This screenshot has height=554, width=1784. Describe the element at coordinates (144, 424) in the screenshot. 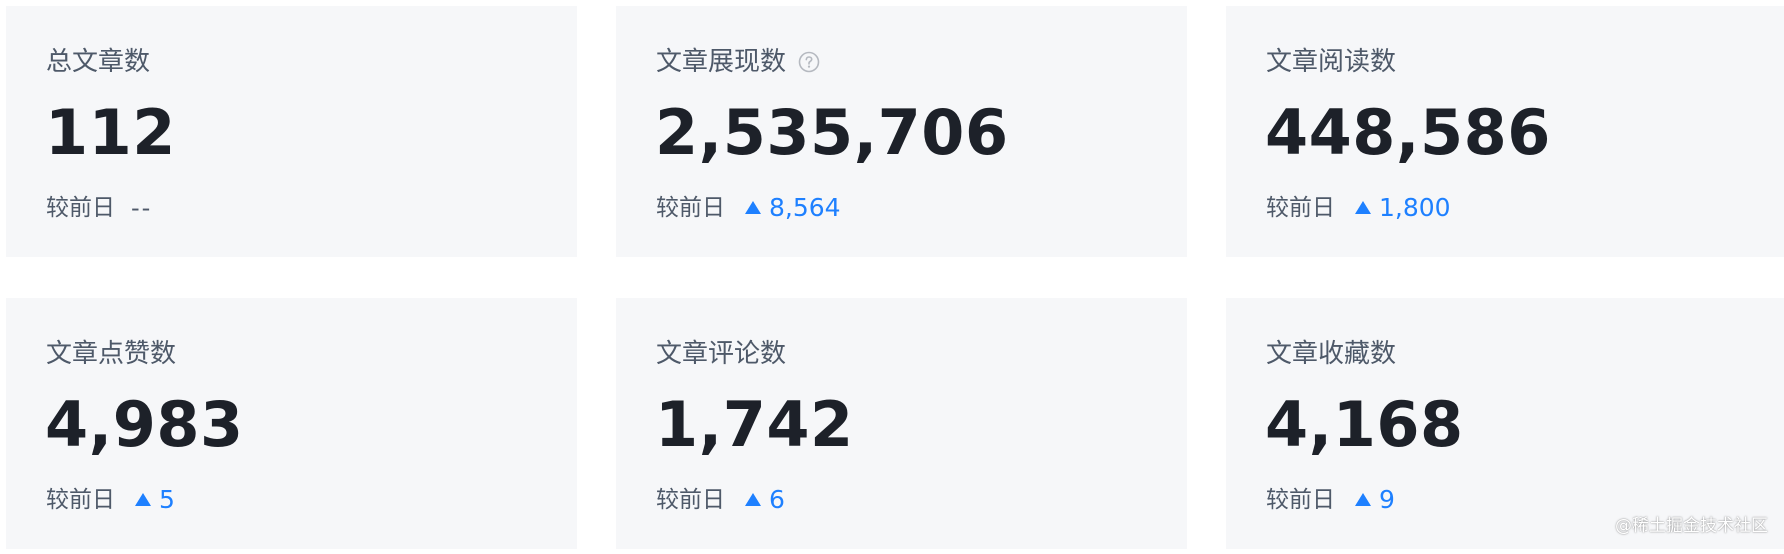

I see `stat-value: 4,983` at that location.